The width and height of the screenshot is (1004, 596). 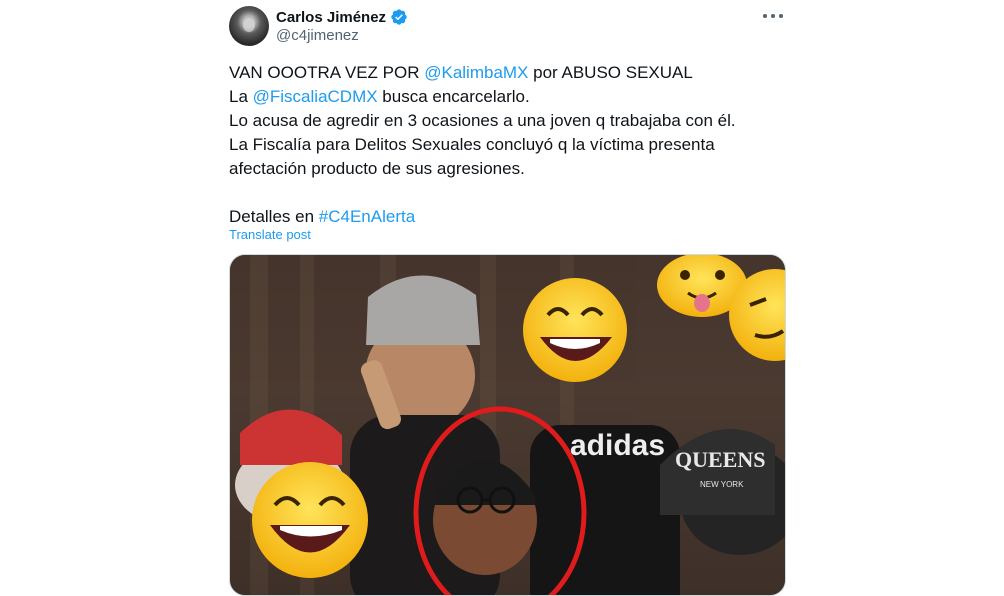 I want to click on avatar, so click(x=249, y=26).